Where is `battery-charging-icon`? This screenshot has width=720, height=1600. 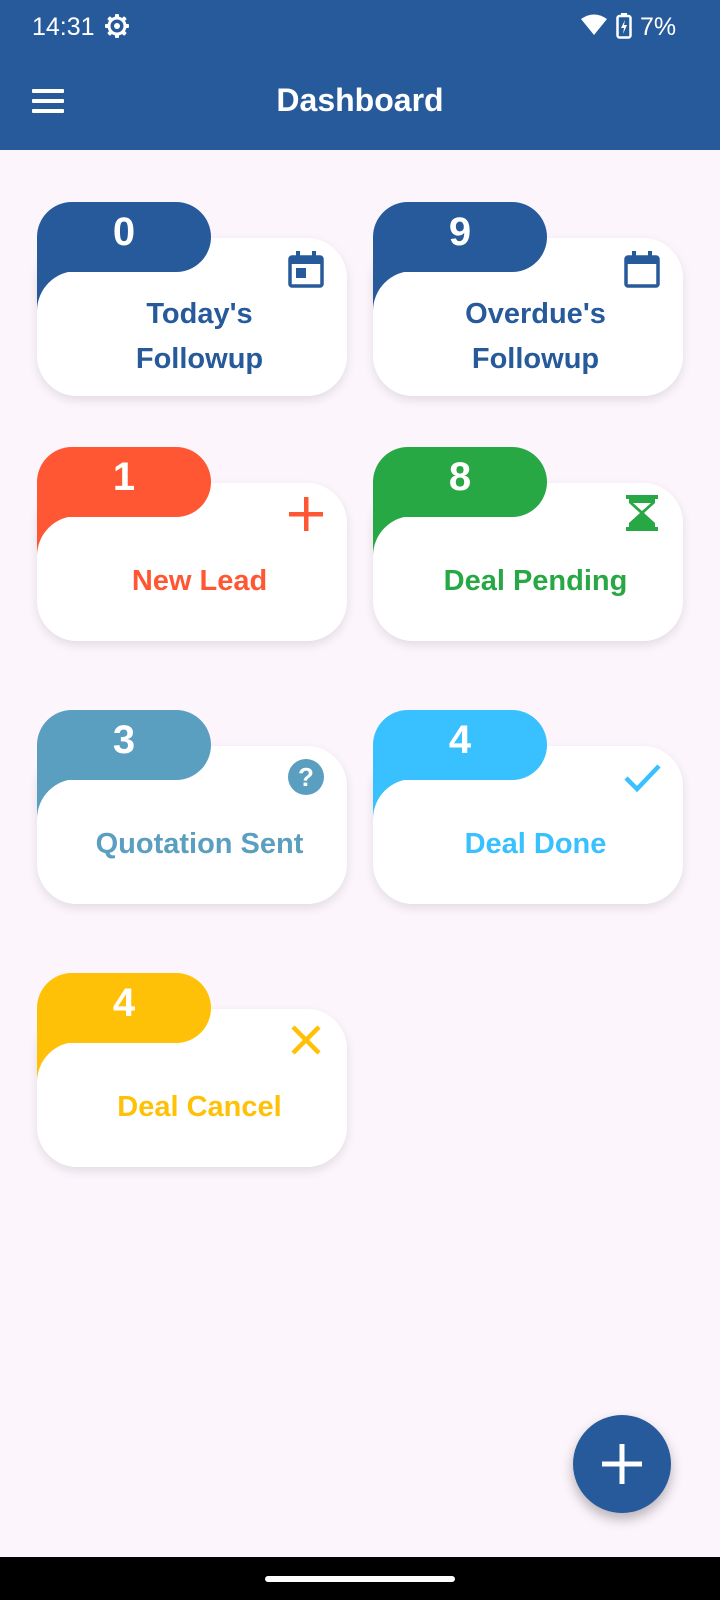
battery-charging-icon is located at coordinates (624, 26).